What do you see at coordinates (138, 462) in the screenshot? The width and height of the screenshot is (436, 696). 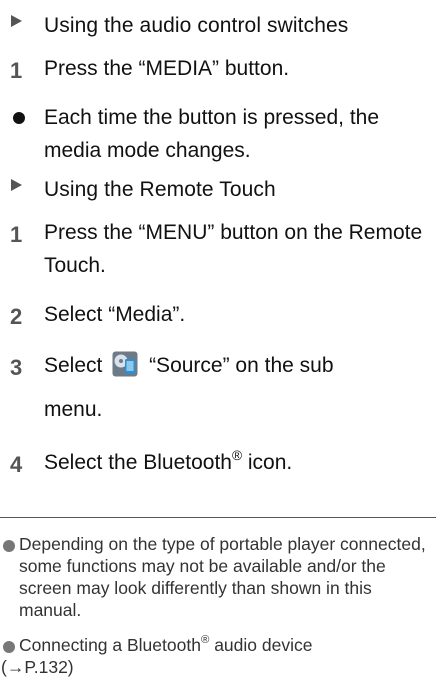 I see `step-text-before: Select the Bluetooth` at bounding box center [138, 462].